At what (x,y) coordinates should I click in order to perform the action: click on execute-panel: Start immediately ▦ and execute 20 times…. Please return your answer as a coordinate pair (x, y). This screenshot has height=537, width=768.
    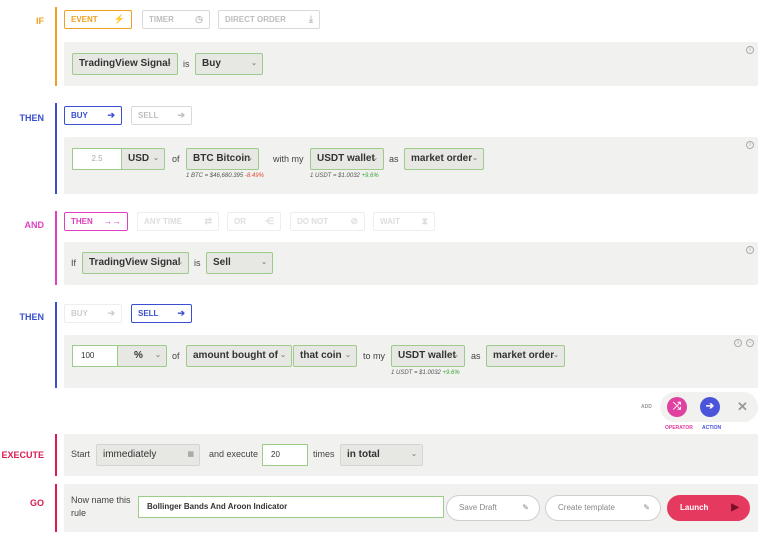
    Looking at the image, I should click on (411, 455).